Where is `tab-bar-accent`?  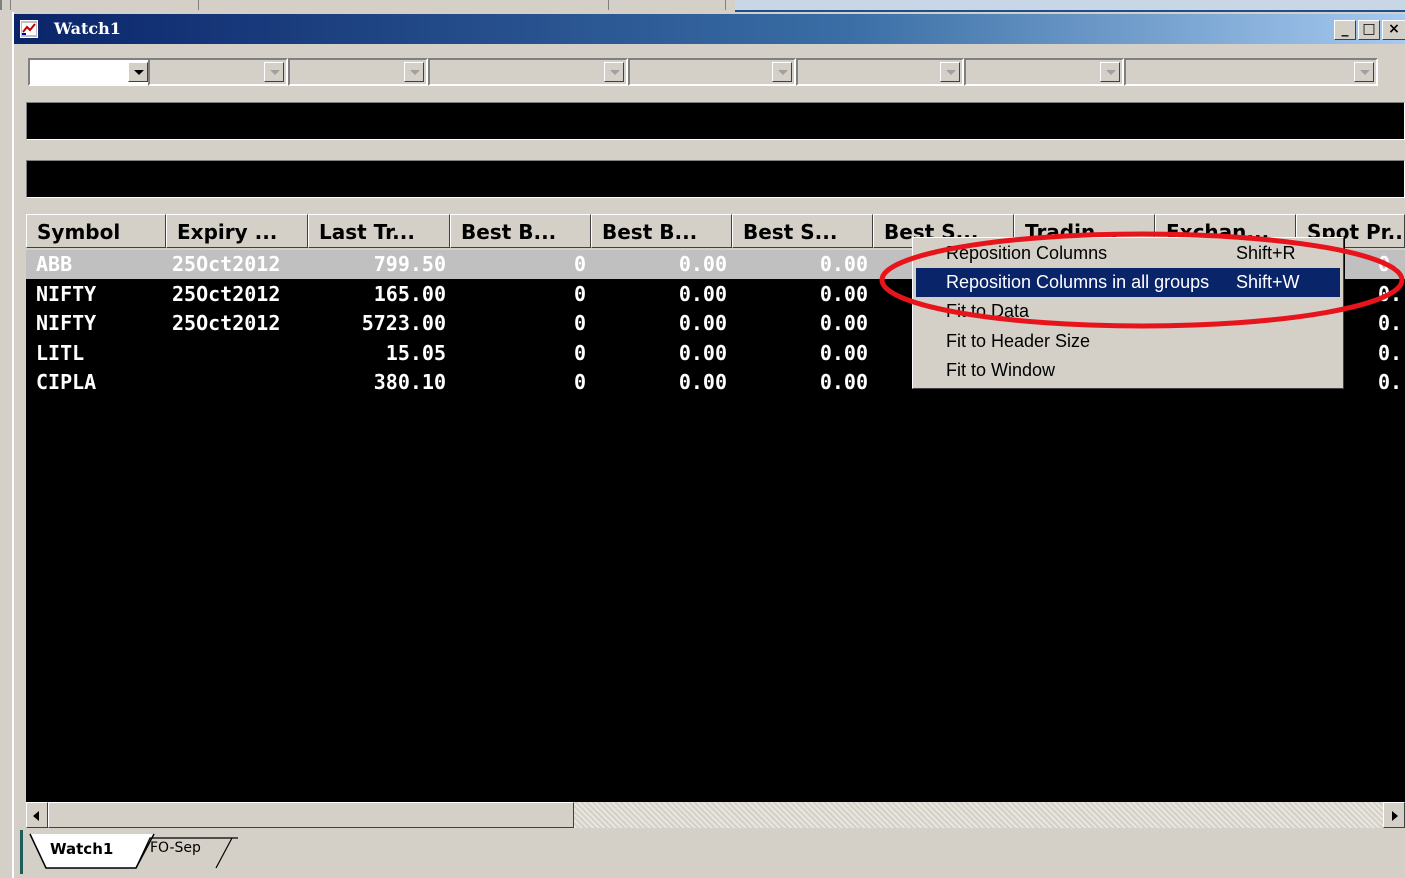 tab-bar-accent is located at coordinates (21, 852).